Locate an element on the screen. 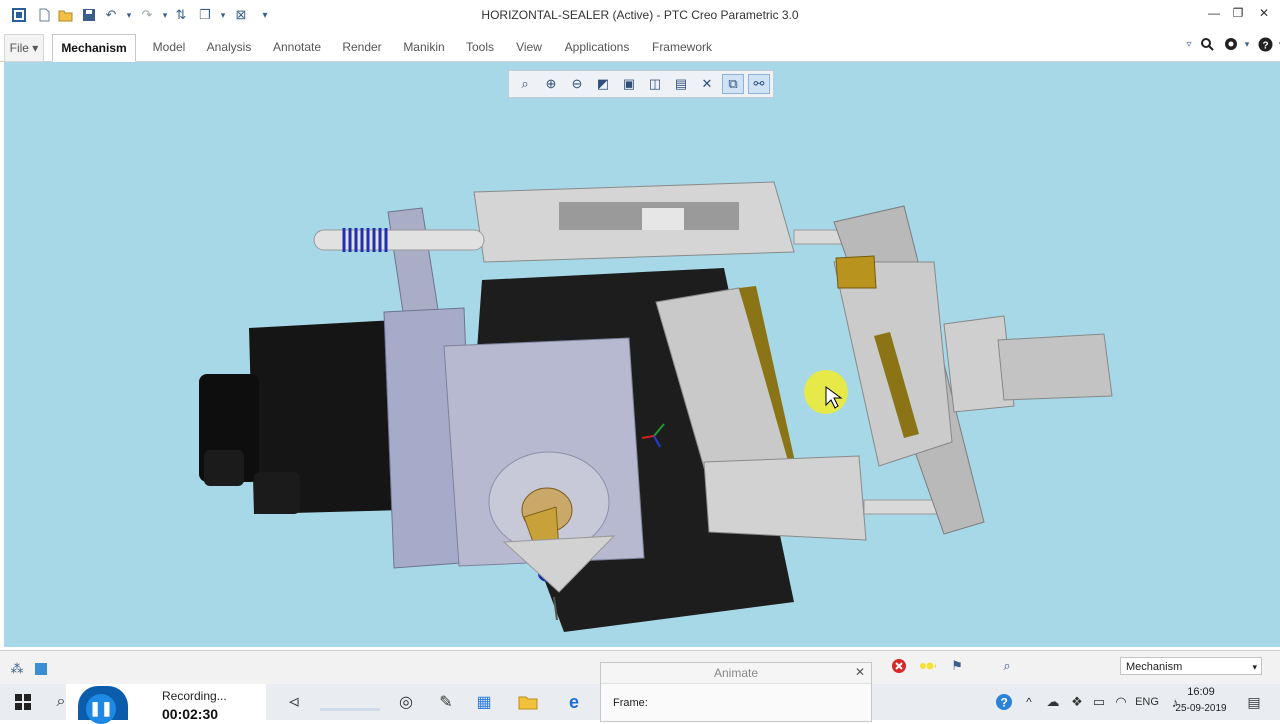 The image size is (1280, 724). browser-toggle-icon is located at coordinates (41, 669).